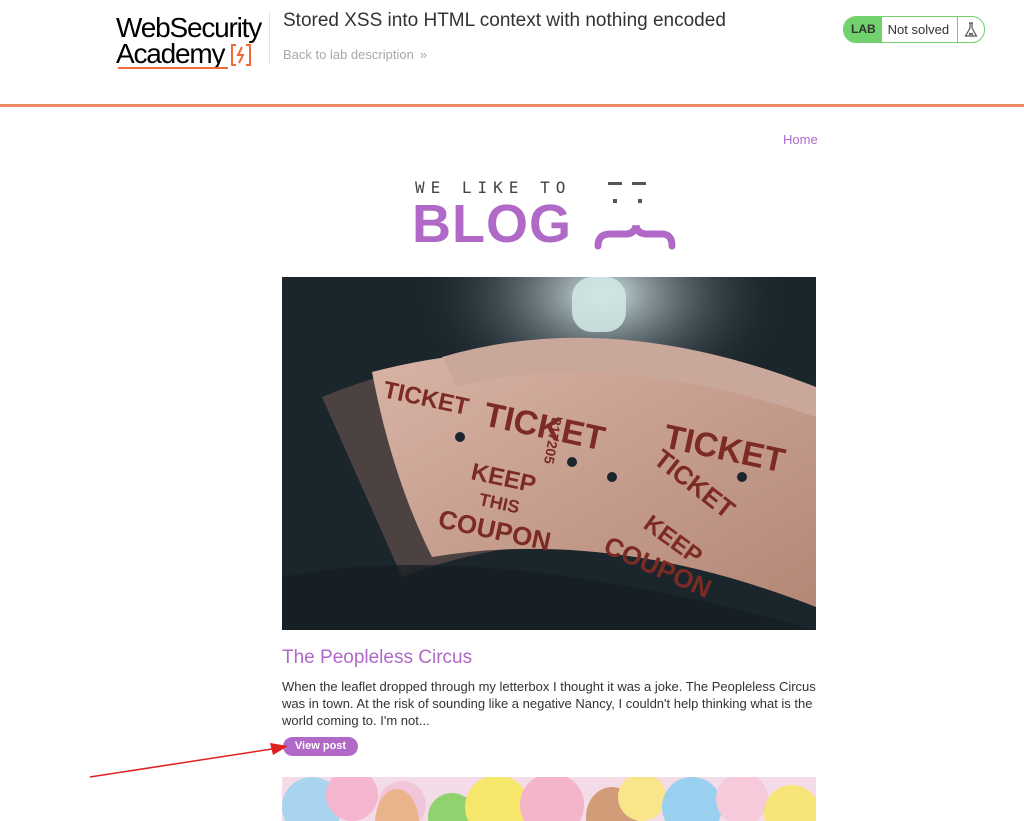 The width and height of the screenshot is (1024, 821). Describe the element at coordinates (800, 139) in the screenshot. I see `home-link: Home` at that location.